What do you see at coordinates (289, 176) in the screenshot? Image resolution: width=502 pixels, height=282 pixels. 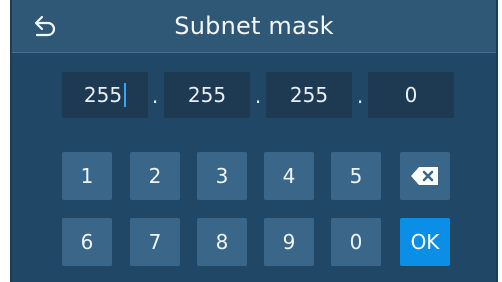 I see `key-4: 4` at bounding box center [289, 176].